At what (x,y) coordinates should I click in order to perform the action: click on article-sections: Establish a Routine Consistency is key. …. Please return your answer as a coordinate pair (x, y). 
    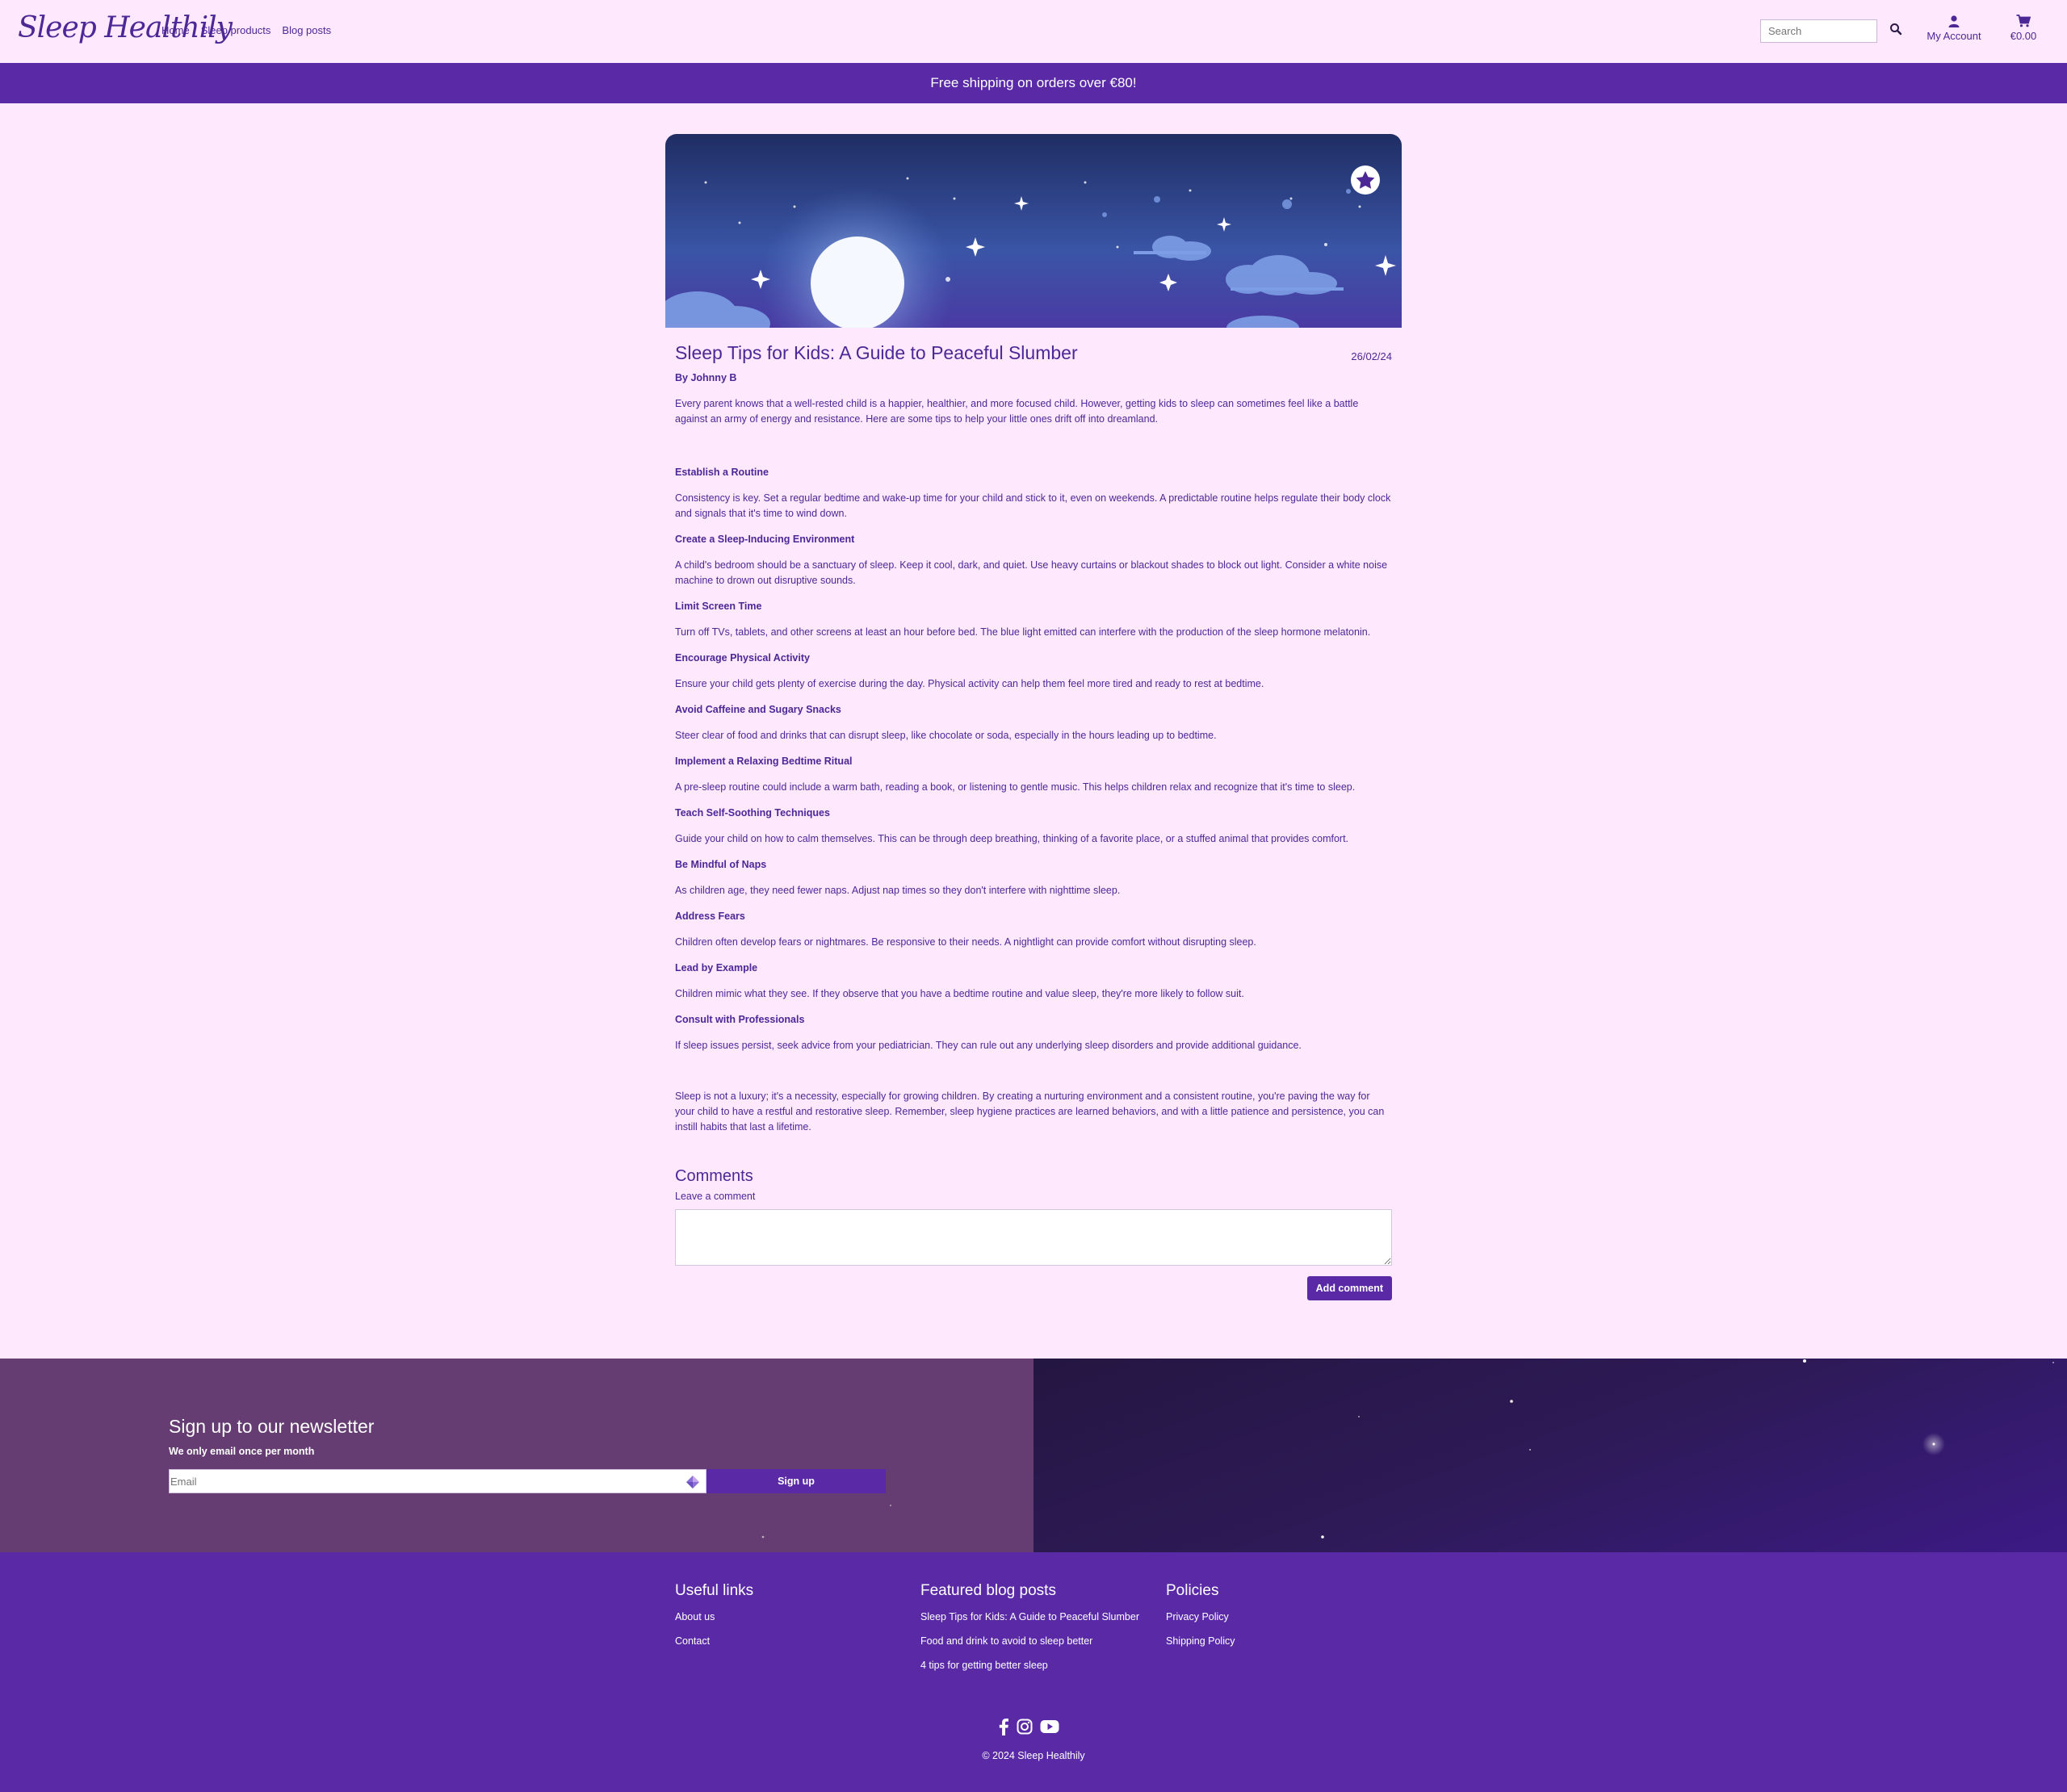
    Looking at the image, I should click on (1033, 759).